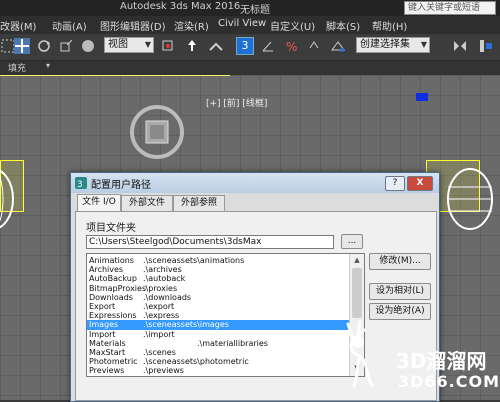 The image size is (500, 402). Describe the element at coordinates (314, 46) in the screenshot. I see `spinner-snap-icon` at that location.